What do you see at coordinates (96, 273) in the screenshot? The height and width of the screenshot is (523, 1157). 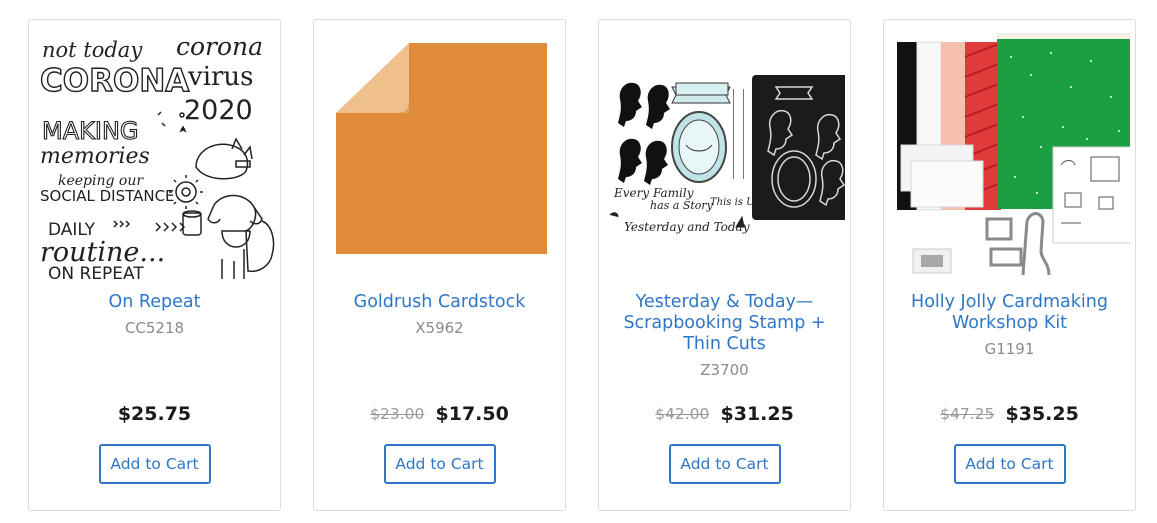 I see `stamp-text: ON REPEAT` at bounding box center [96, 273].